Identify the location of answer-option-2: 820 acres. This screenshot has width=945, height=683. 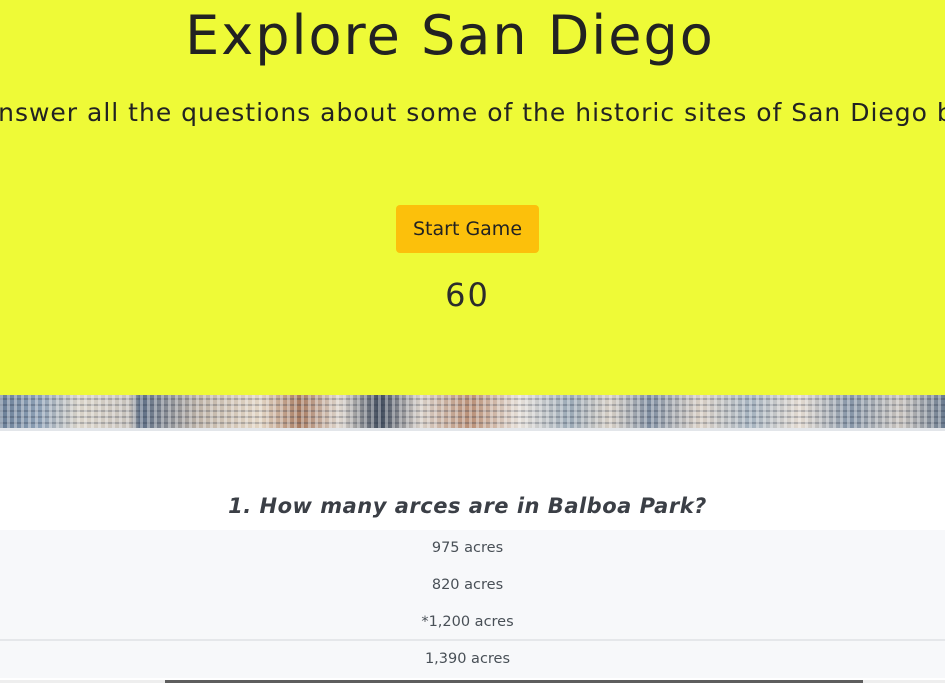
(472, 585).